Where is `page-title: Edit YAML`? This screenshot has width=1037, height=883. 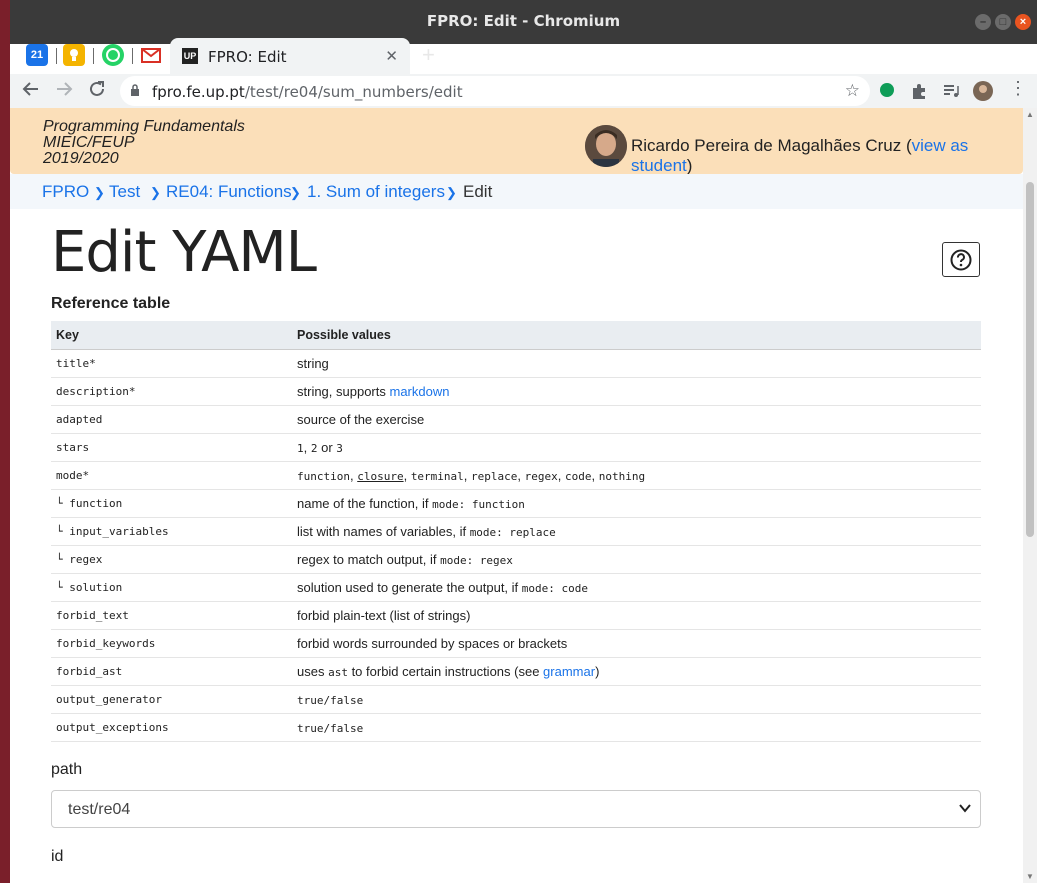 page-title: Edit YAML is located at coordinates (184, 252).